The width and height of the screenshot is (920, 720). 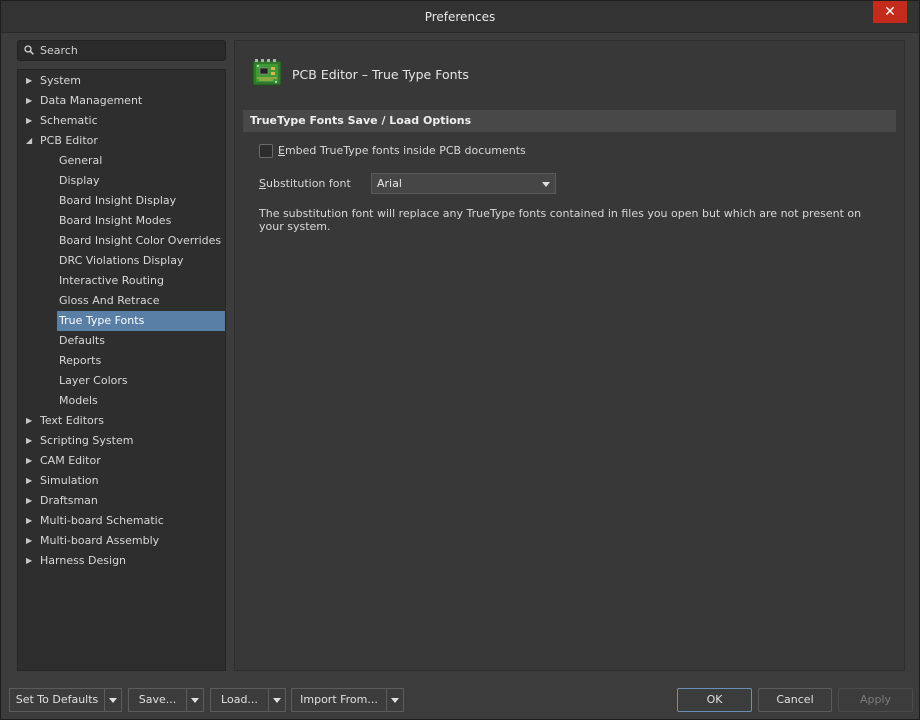 What do you see at coordinates (80, 361) in the screenshot?
I see `tree-item-label: Reports` at bounding box center [80, 361].